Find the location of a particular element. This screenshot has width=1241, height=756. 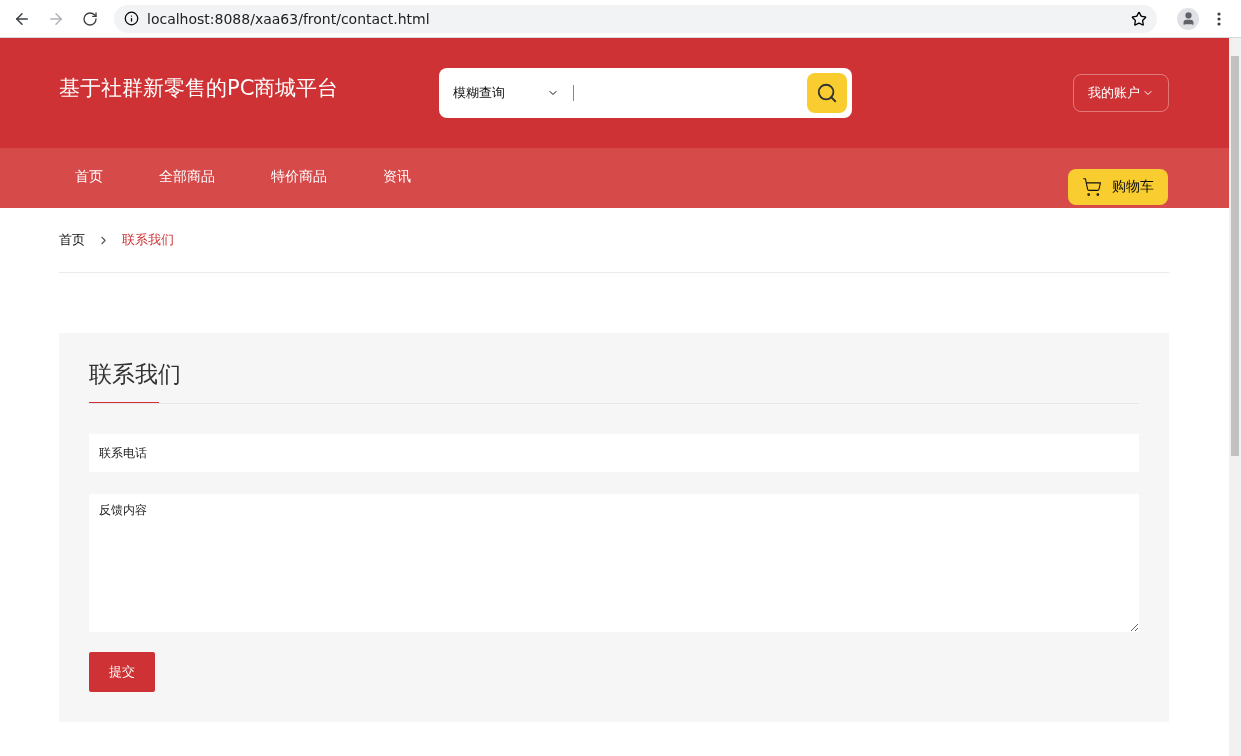

cart-icon is located at coordinates (1092, 187).